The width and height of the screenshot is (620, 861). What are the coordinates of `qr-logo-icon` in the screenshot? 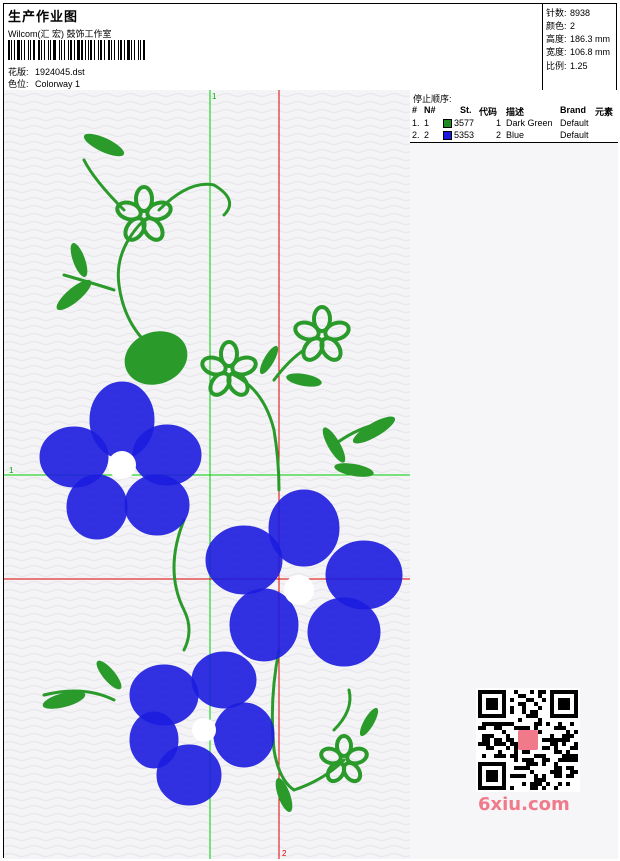 It's located at (528, 740).